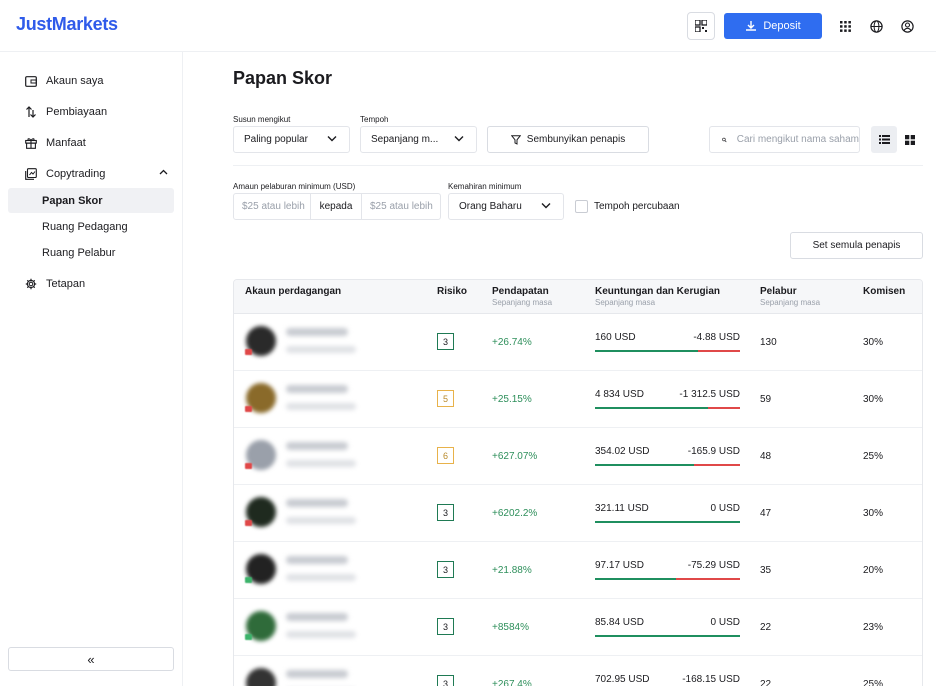  I want to click on return-value: +8584%, so click(510, 627).